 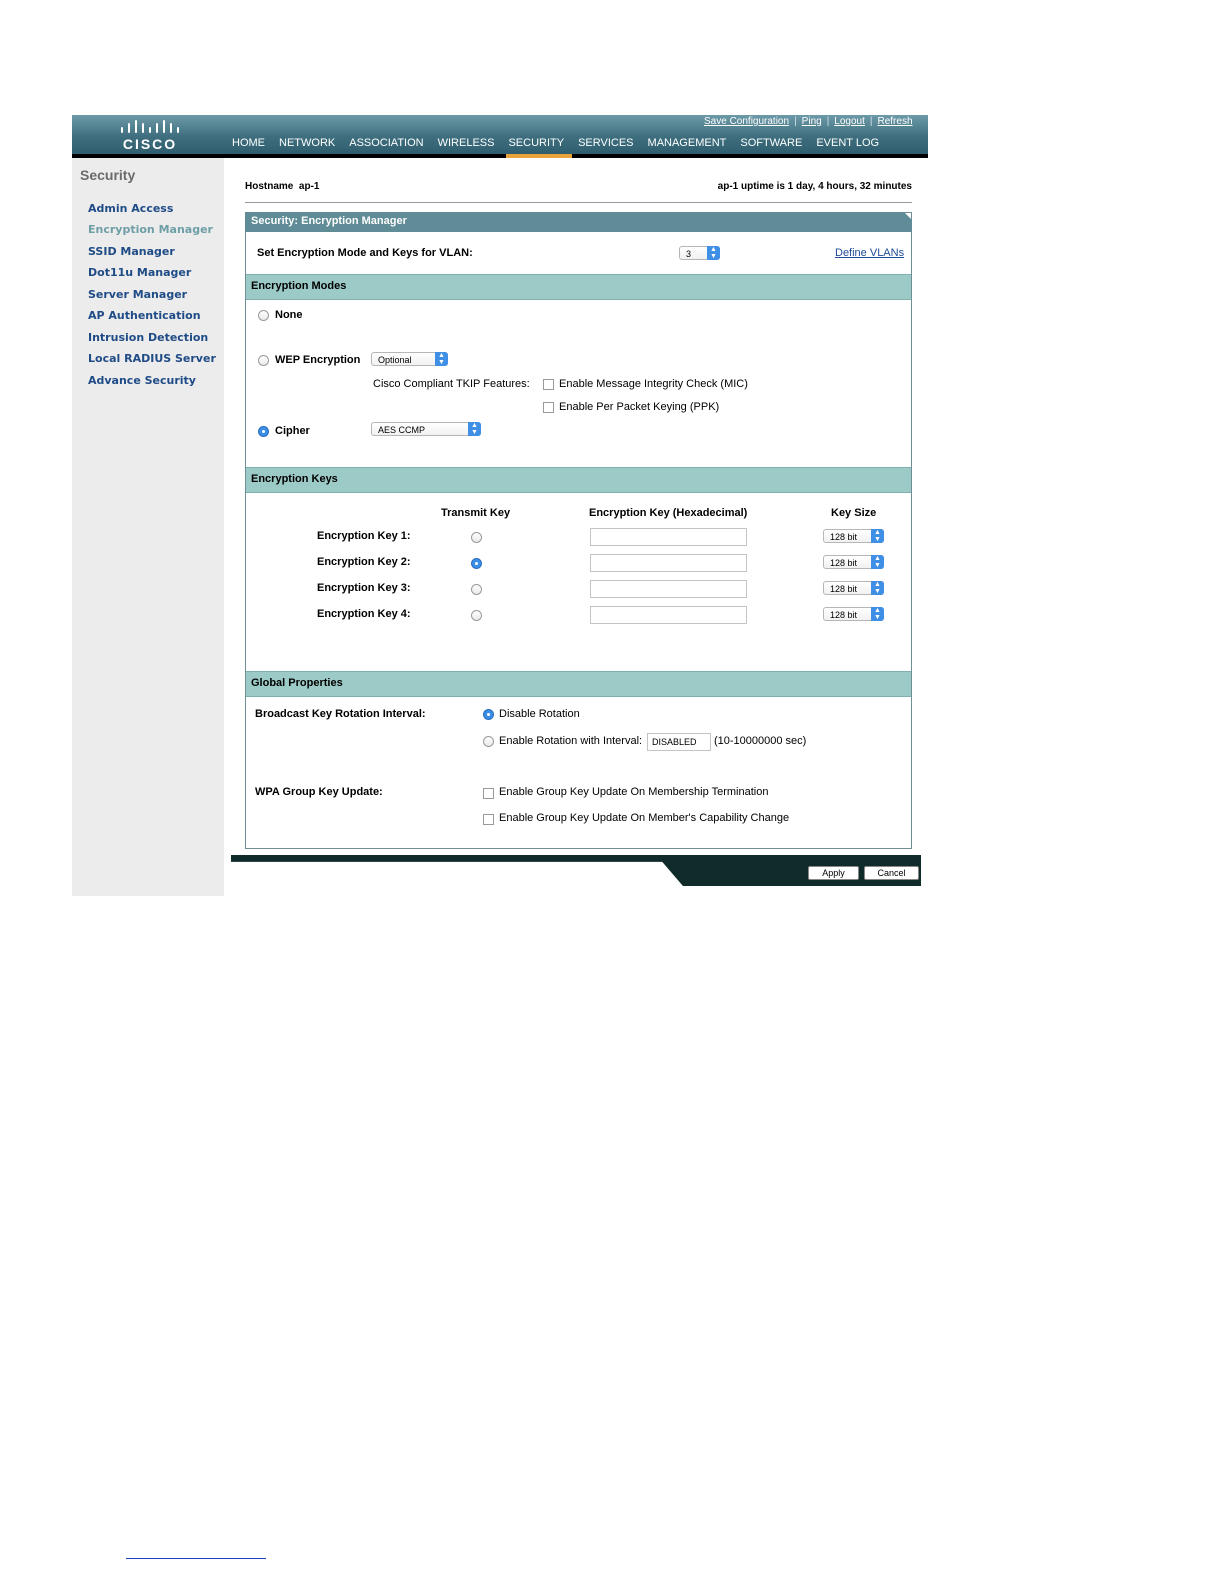 What do you see at coordinates (687, 143) in the screenshot?
I see `nav-management: MANAGEMENT` at bounding box center [687, 143].